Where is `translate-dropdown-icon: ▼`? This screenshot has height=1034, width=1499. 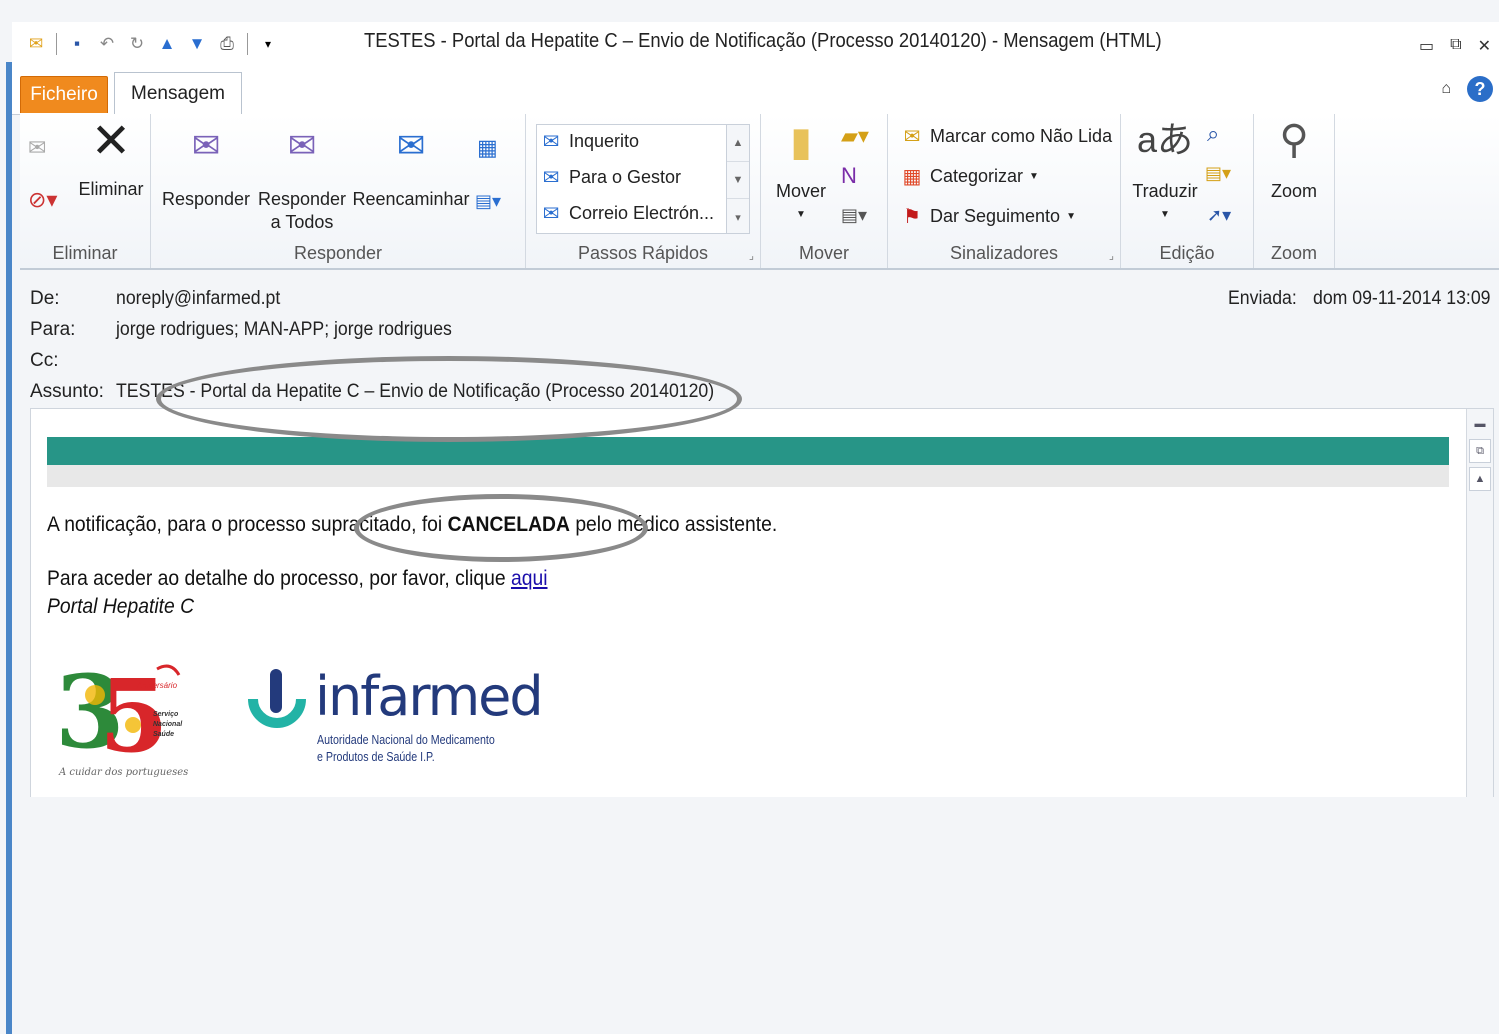
translate-dropdown-icon: ▼ is located at coordinates (1165, 214).